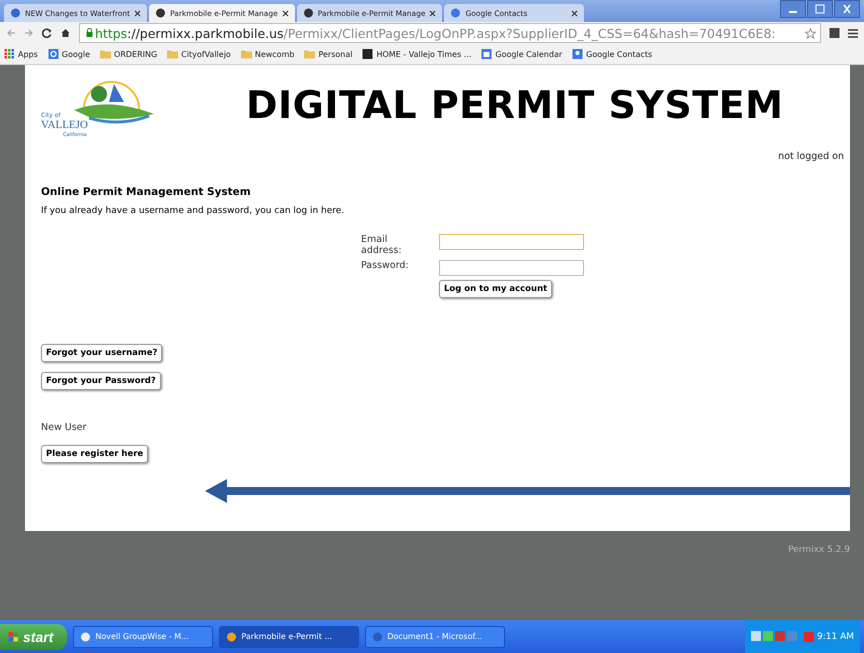 The height and width of the screenshot is (653, 864). Describe the element at coordinates (834, 33) in the screenshot. I see `extension-icon` at that location.